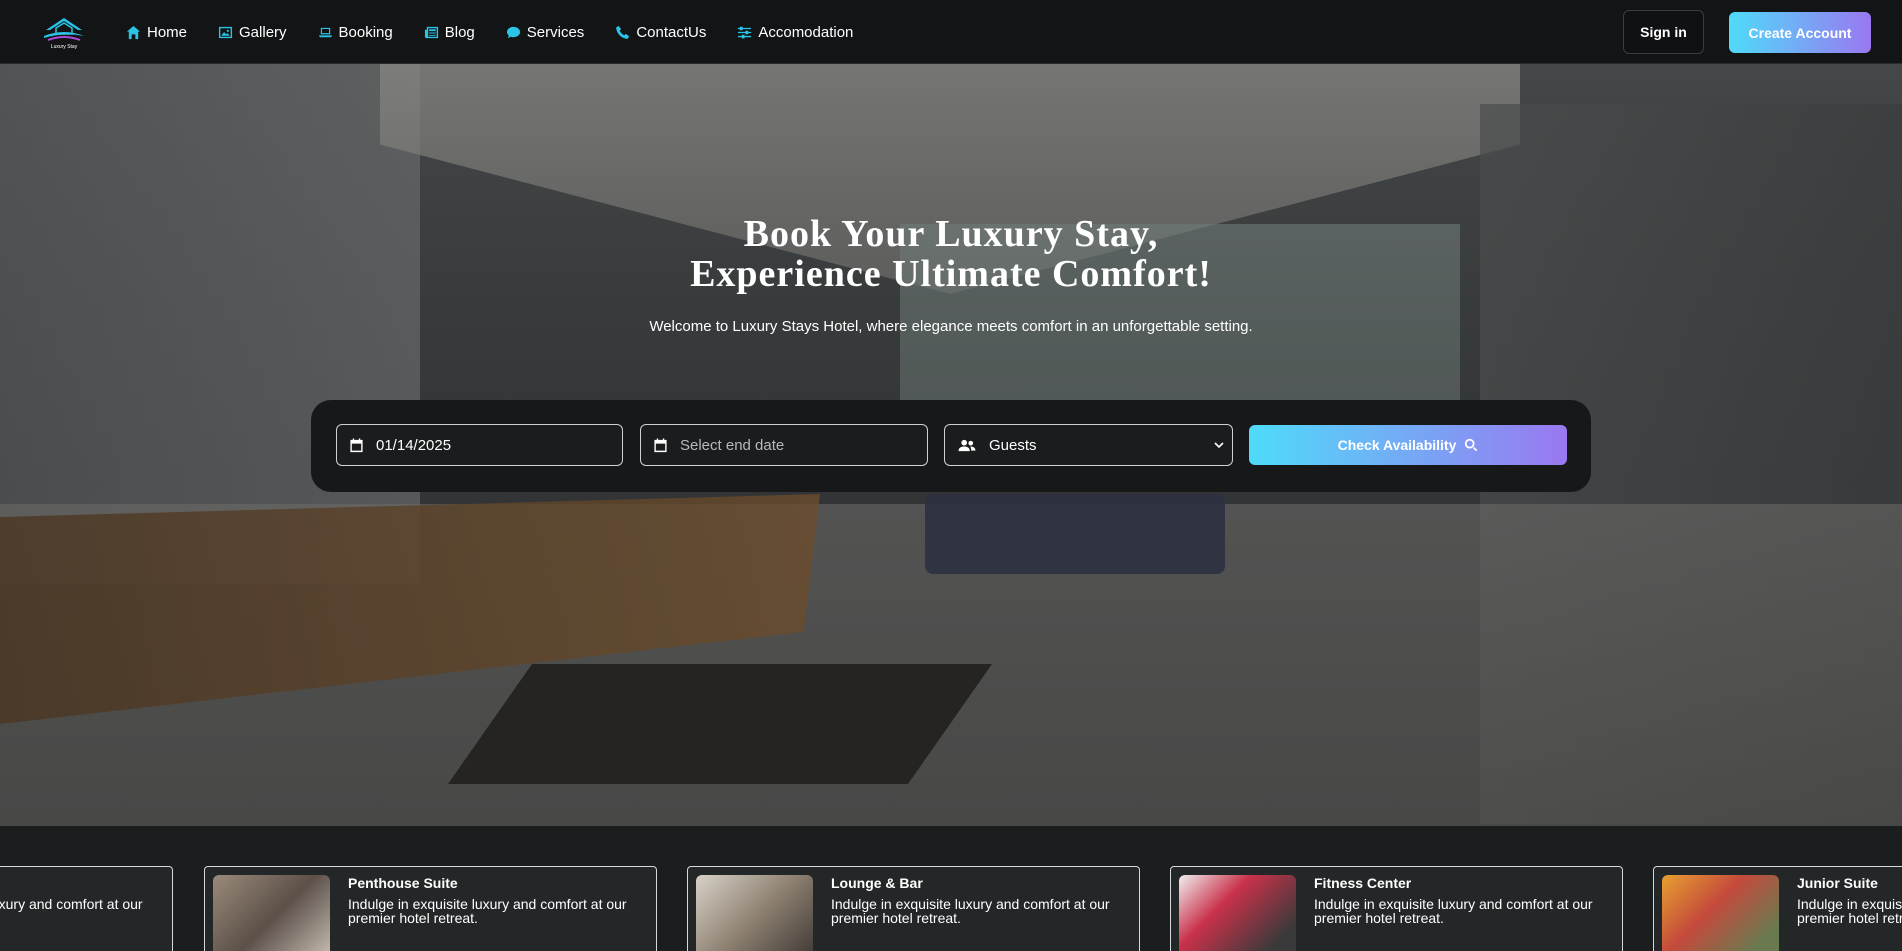  What do you see at coordinates (951, 274) in the screenshot?
I see `hero-title-line2: Experience Ultimate Comfort!` at bounding box center [951, 274].